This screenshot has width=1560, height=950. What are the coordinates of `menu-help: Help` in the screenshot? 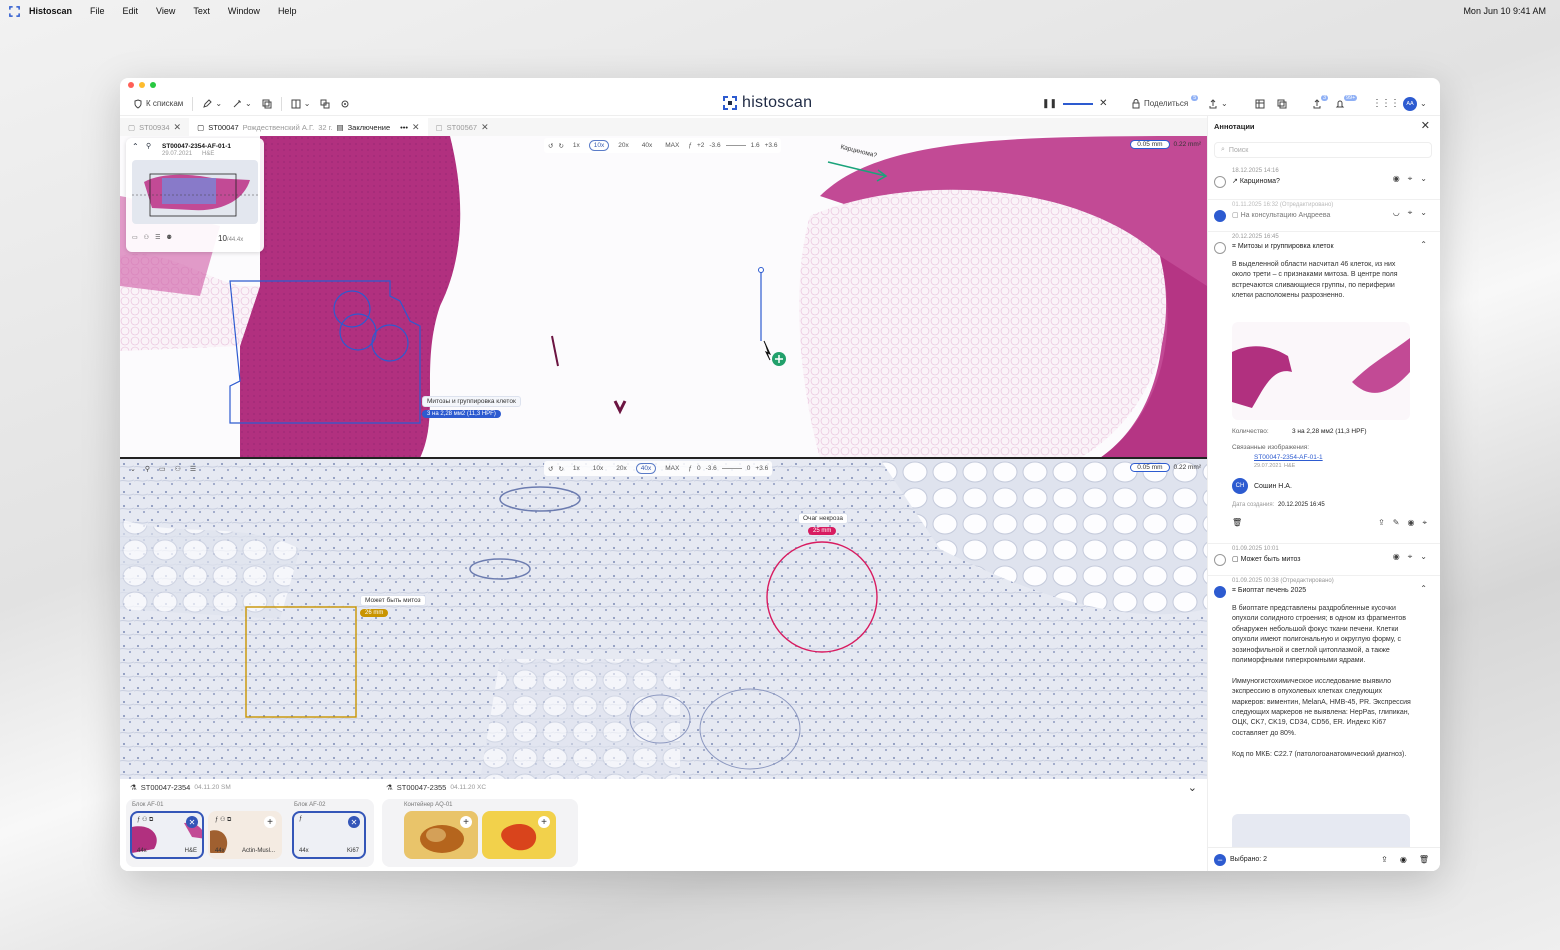 It's located at (287, 11).